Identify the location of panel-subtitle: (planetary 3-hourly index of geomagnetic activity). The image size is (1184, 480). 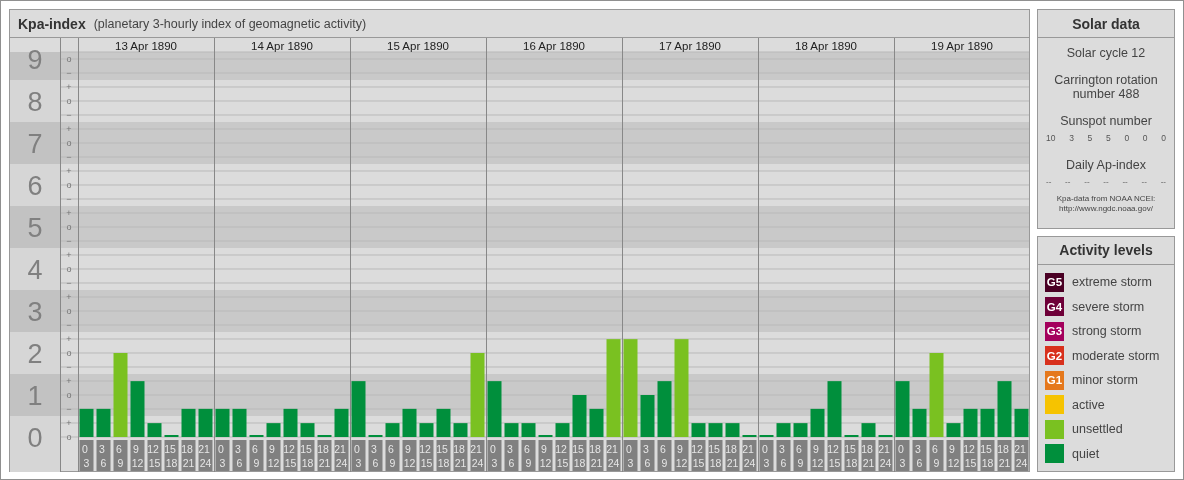
(230, 23).